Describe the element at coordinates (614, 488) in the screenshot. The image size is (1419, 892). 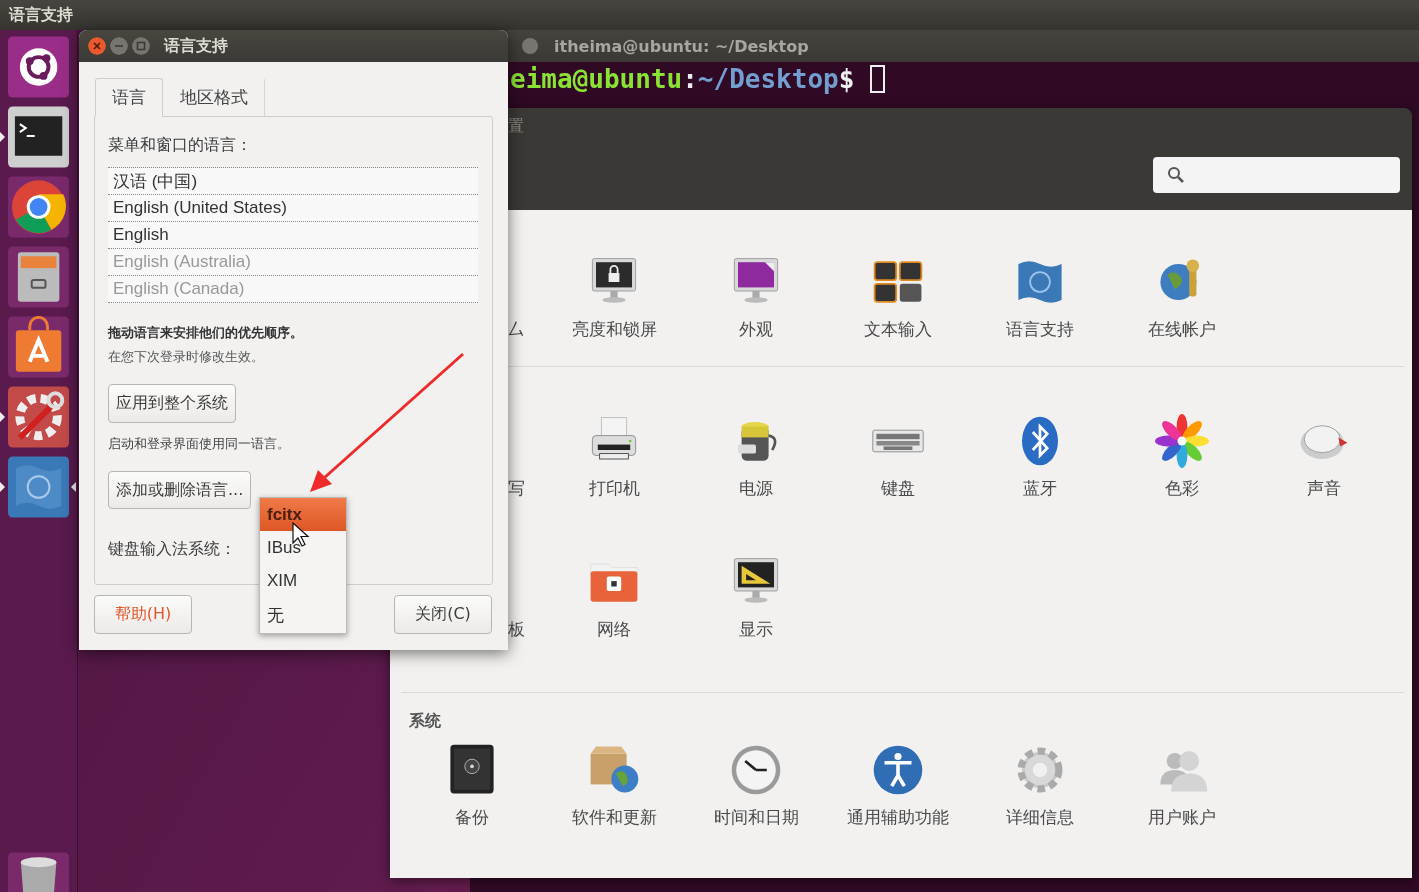
I see `settings-item-label: 打印机` at that location.